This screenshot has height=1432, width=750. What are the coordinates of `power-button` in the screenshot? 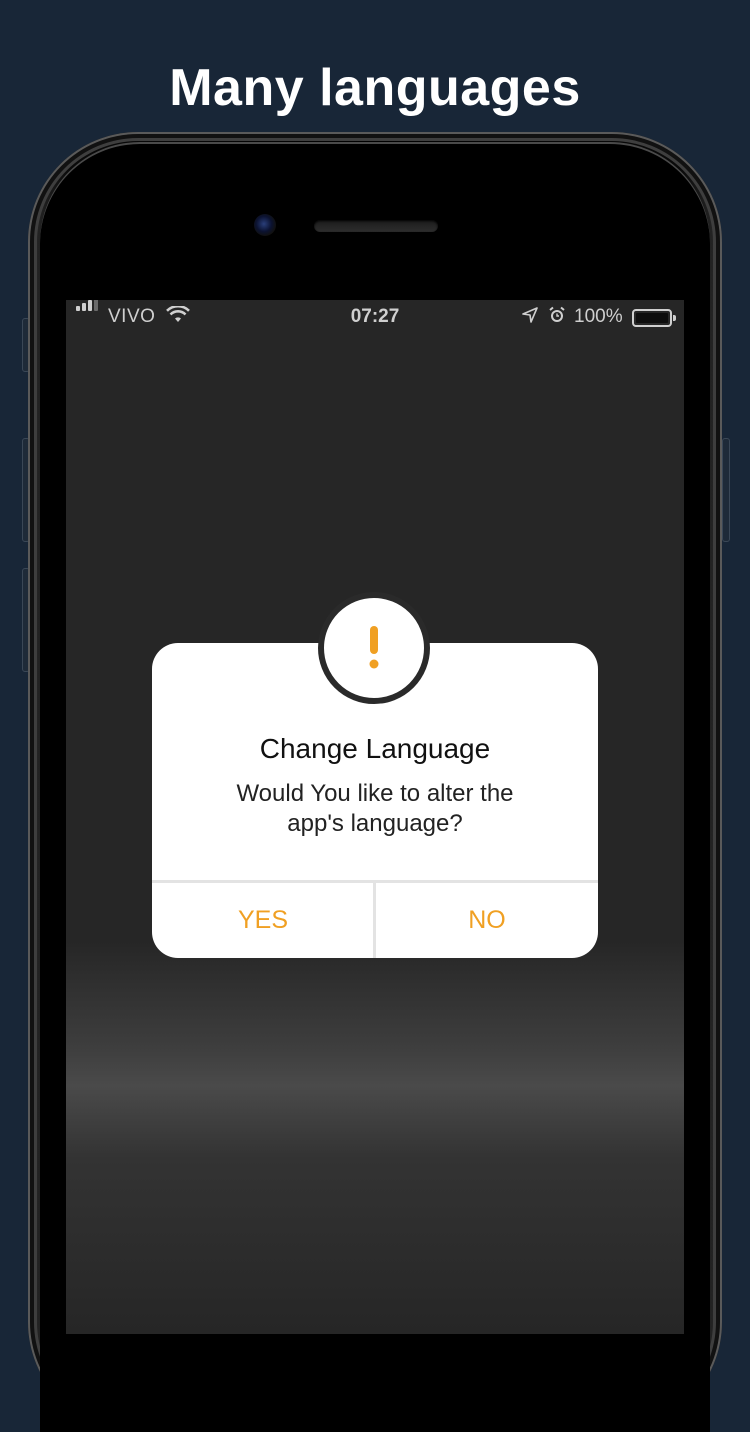 It's located at (726, 490).